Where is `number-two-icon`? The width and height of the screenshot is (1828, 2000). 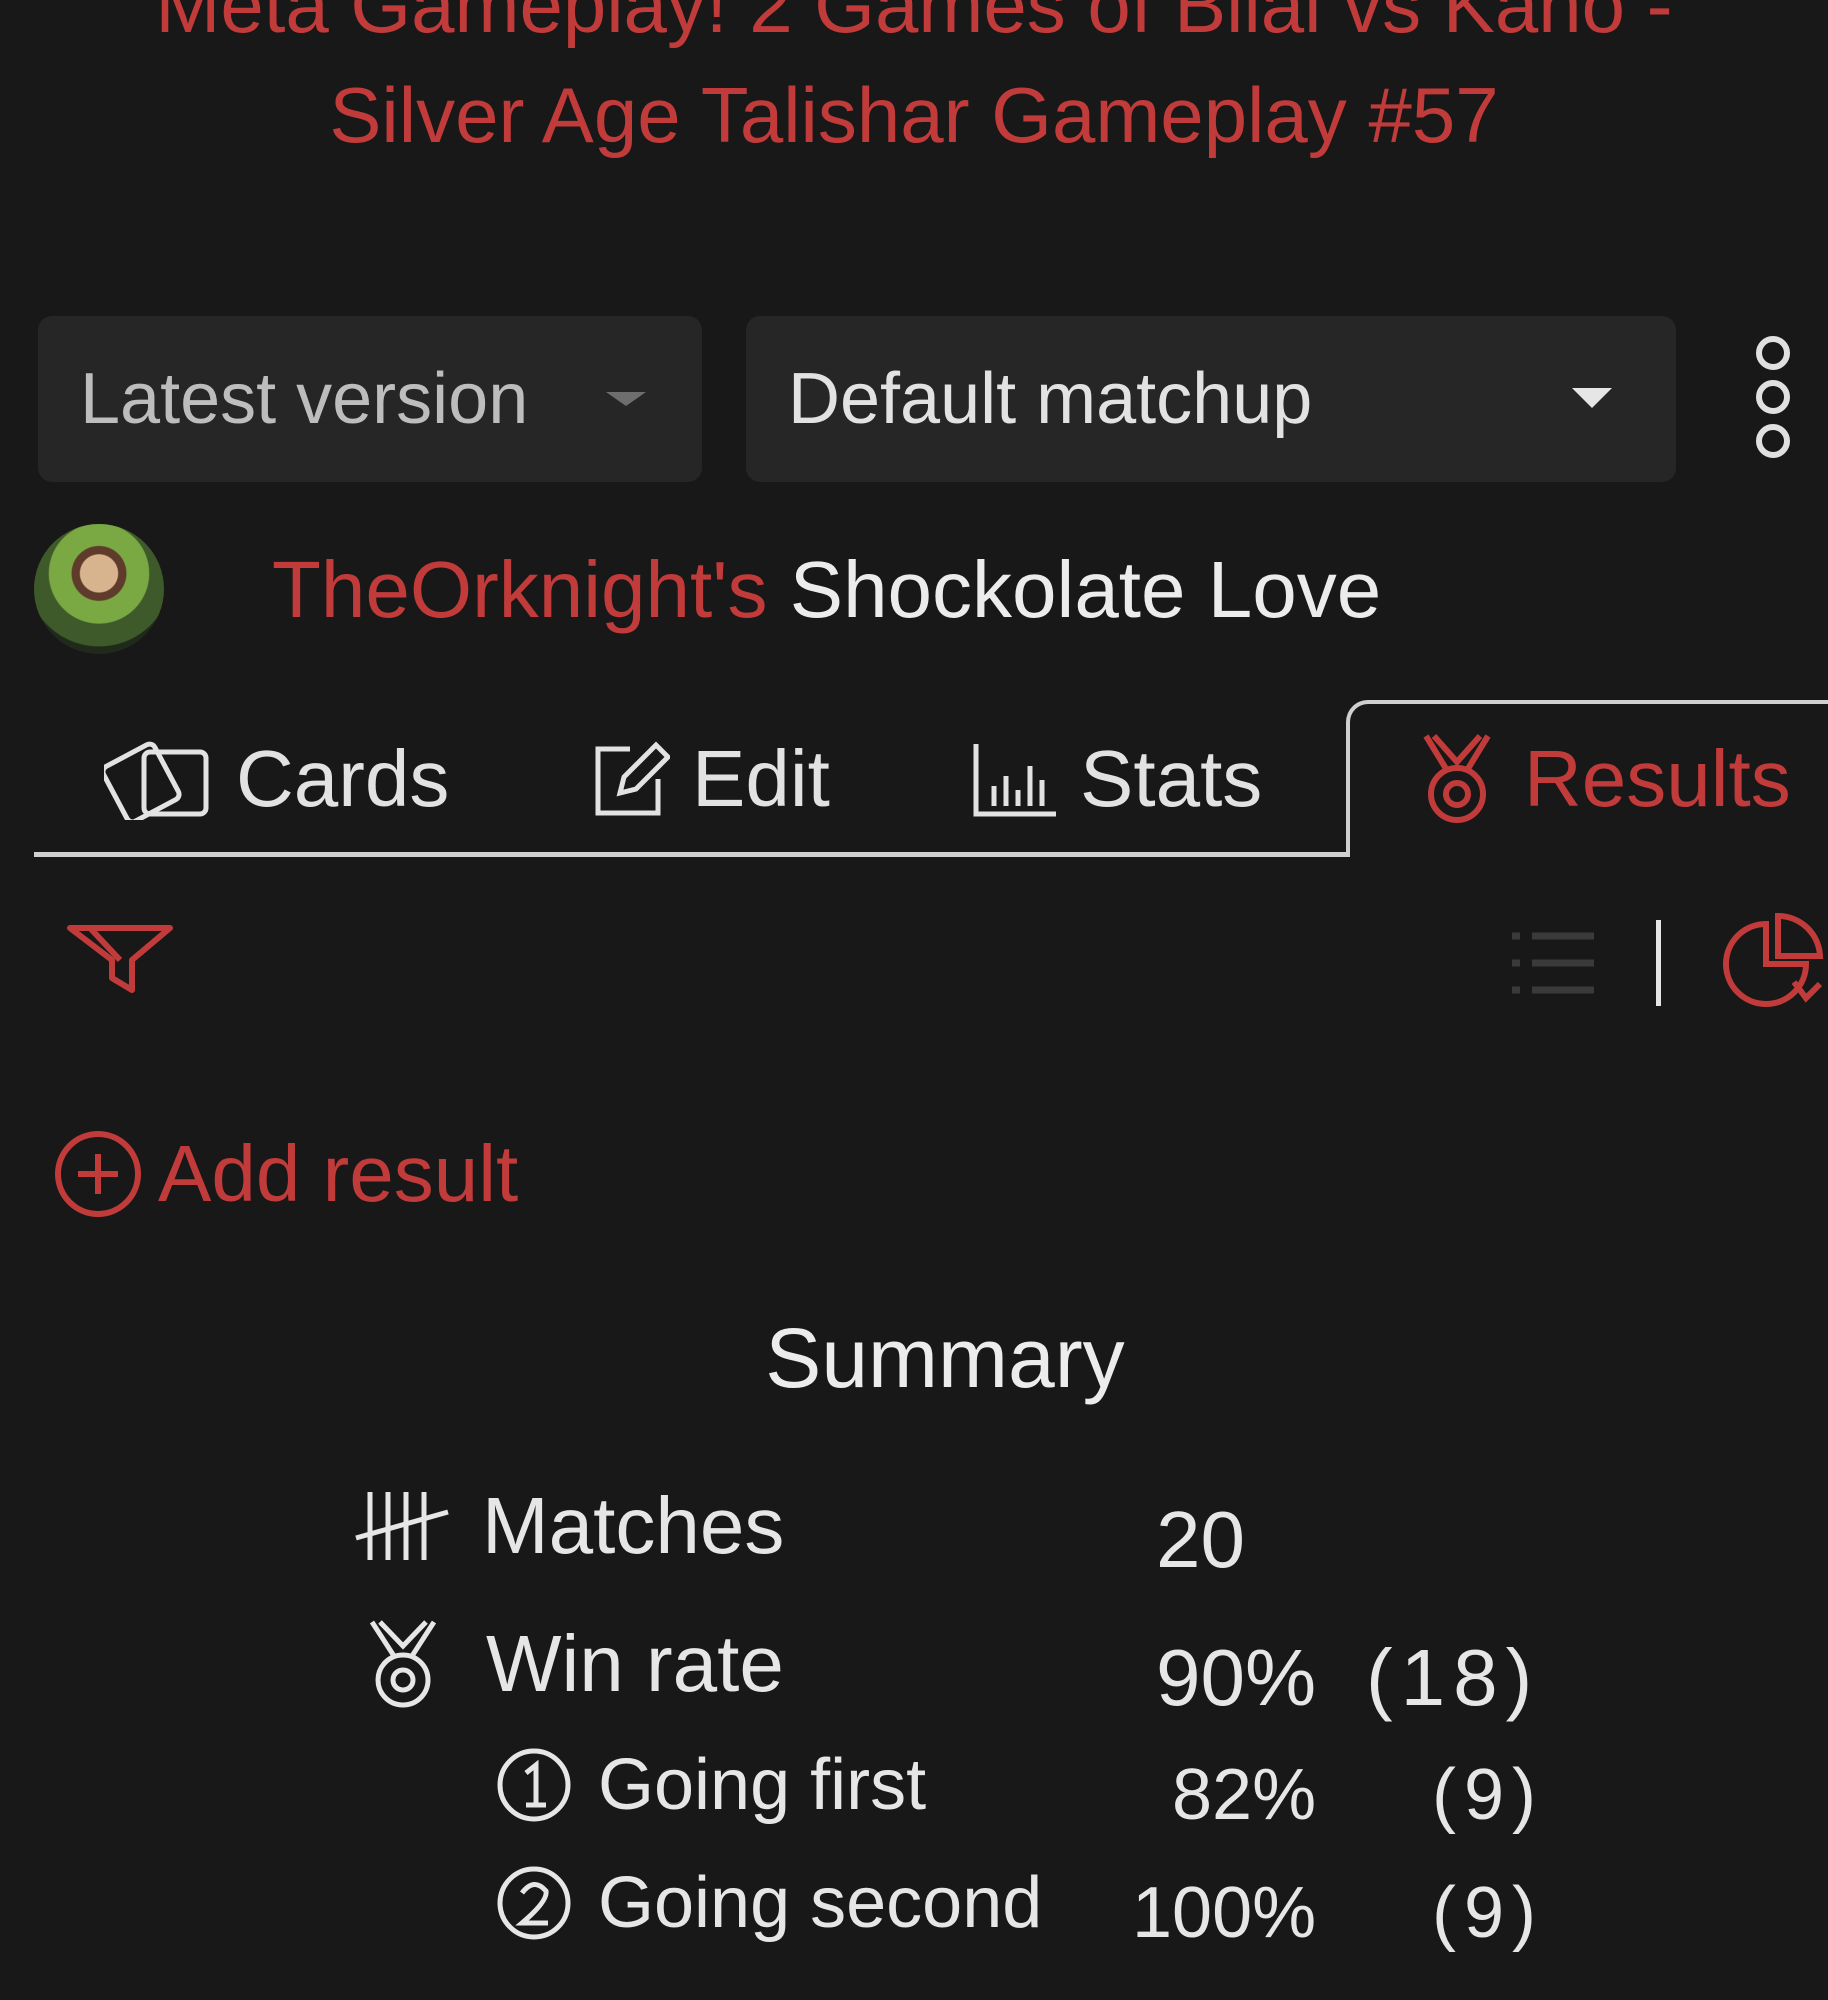 number-two-icon is located at coordinates (534, 1903).